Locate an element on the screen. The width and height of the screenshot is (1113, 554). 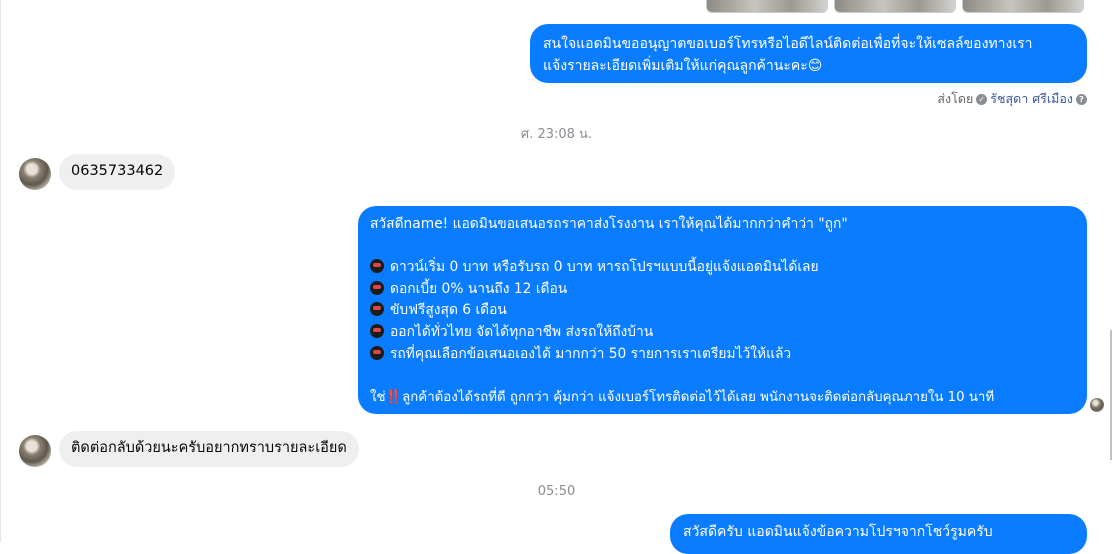
message-text: ติดต่อกลับด้วยนะครับอยากทราบรายละเอียด is located at coordinates (209, 448).